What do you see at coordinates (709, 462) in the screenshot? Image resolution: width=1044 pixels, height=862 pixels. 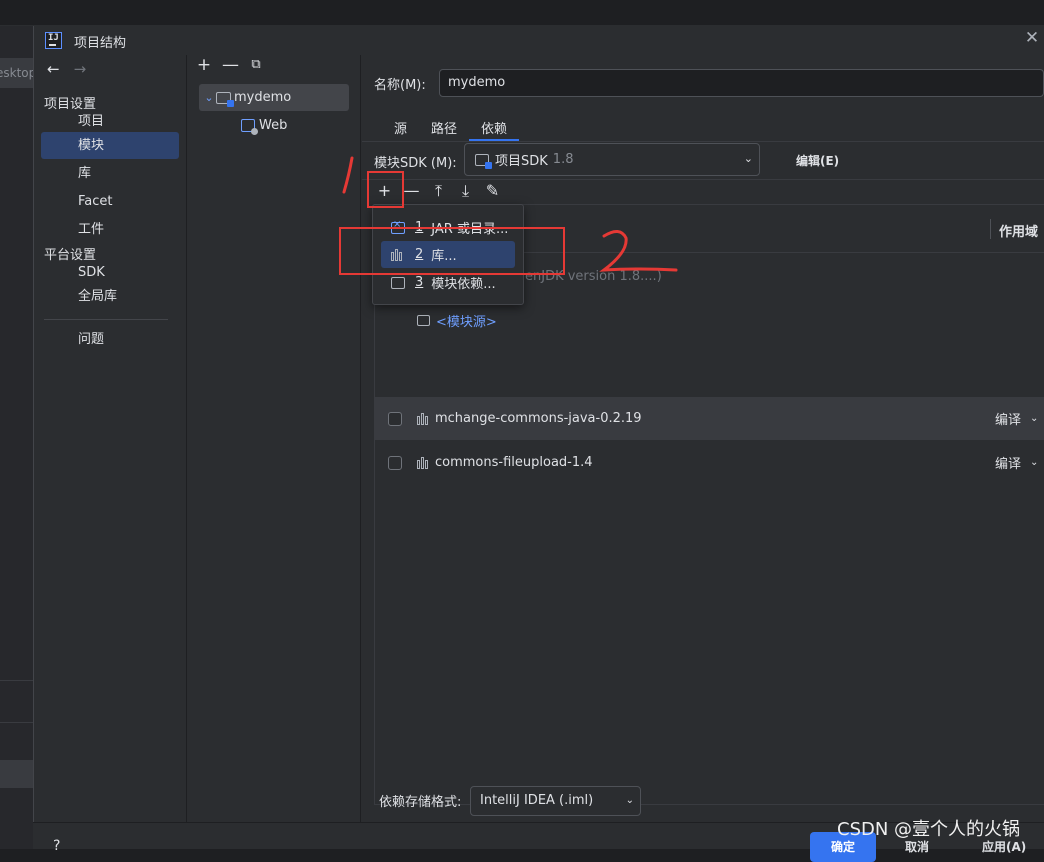 I see `library-row: commons-fileupload-1.4 编译 ⌄` at bounding box center [709, 462].